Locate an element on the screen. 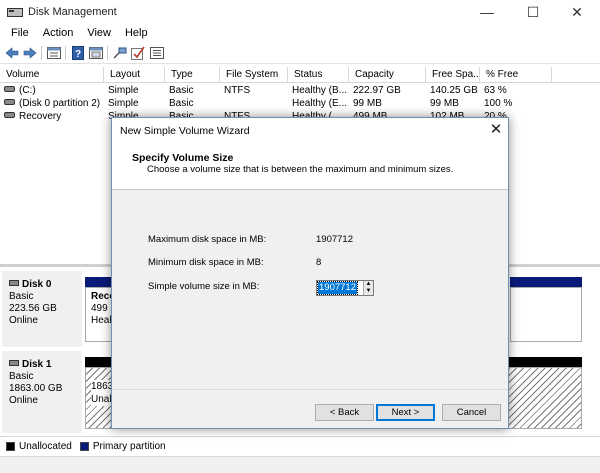 The height and width of the screenshot is (473, 600). primary-partition-swatch is located at coordinates (84, 446).